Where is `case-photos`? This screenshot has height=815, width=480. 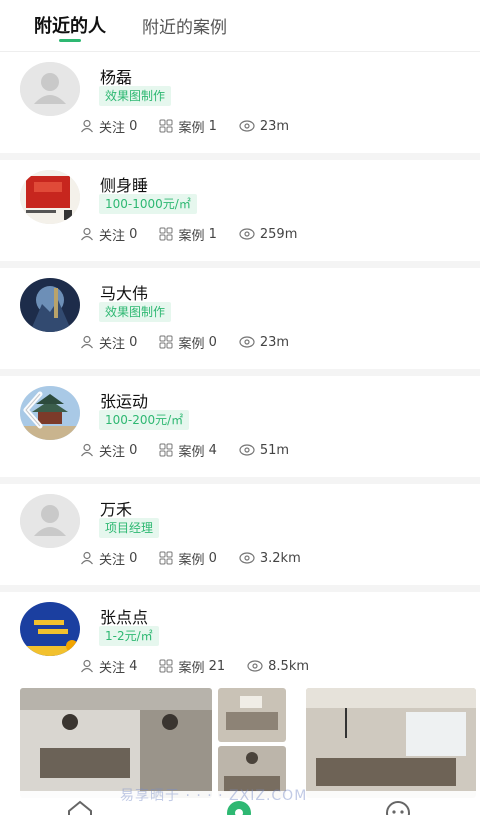
case-photos is located at coordinates (250, 743).